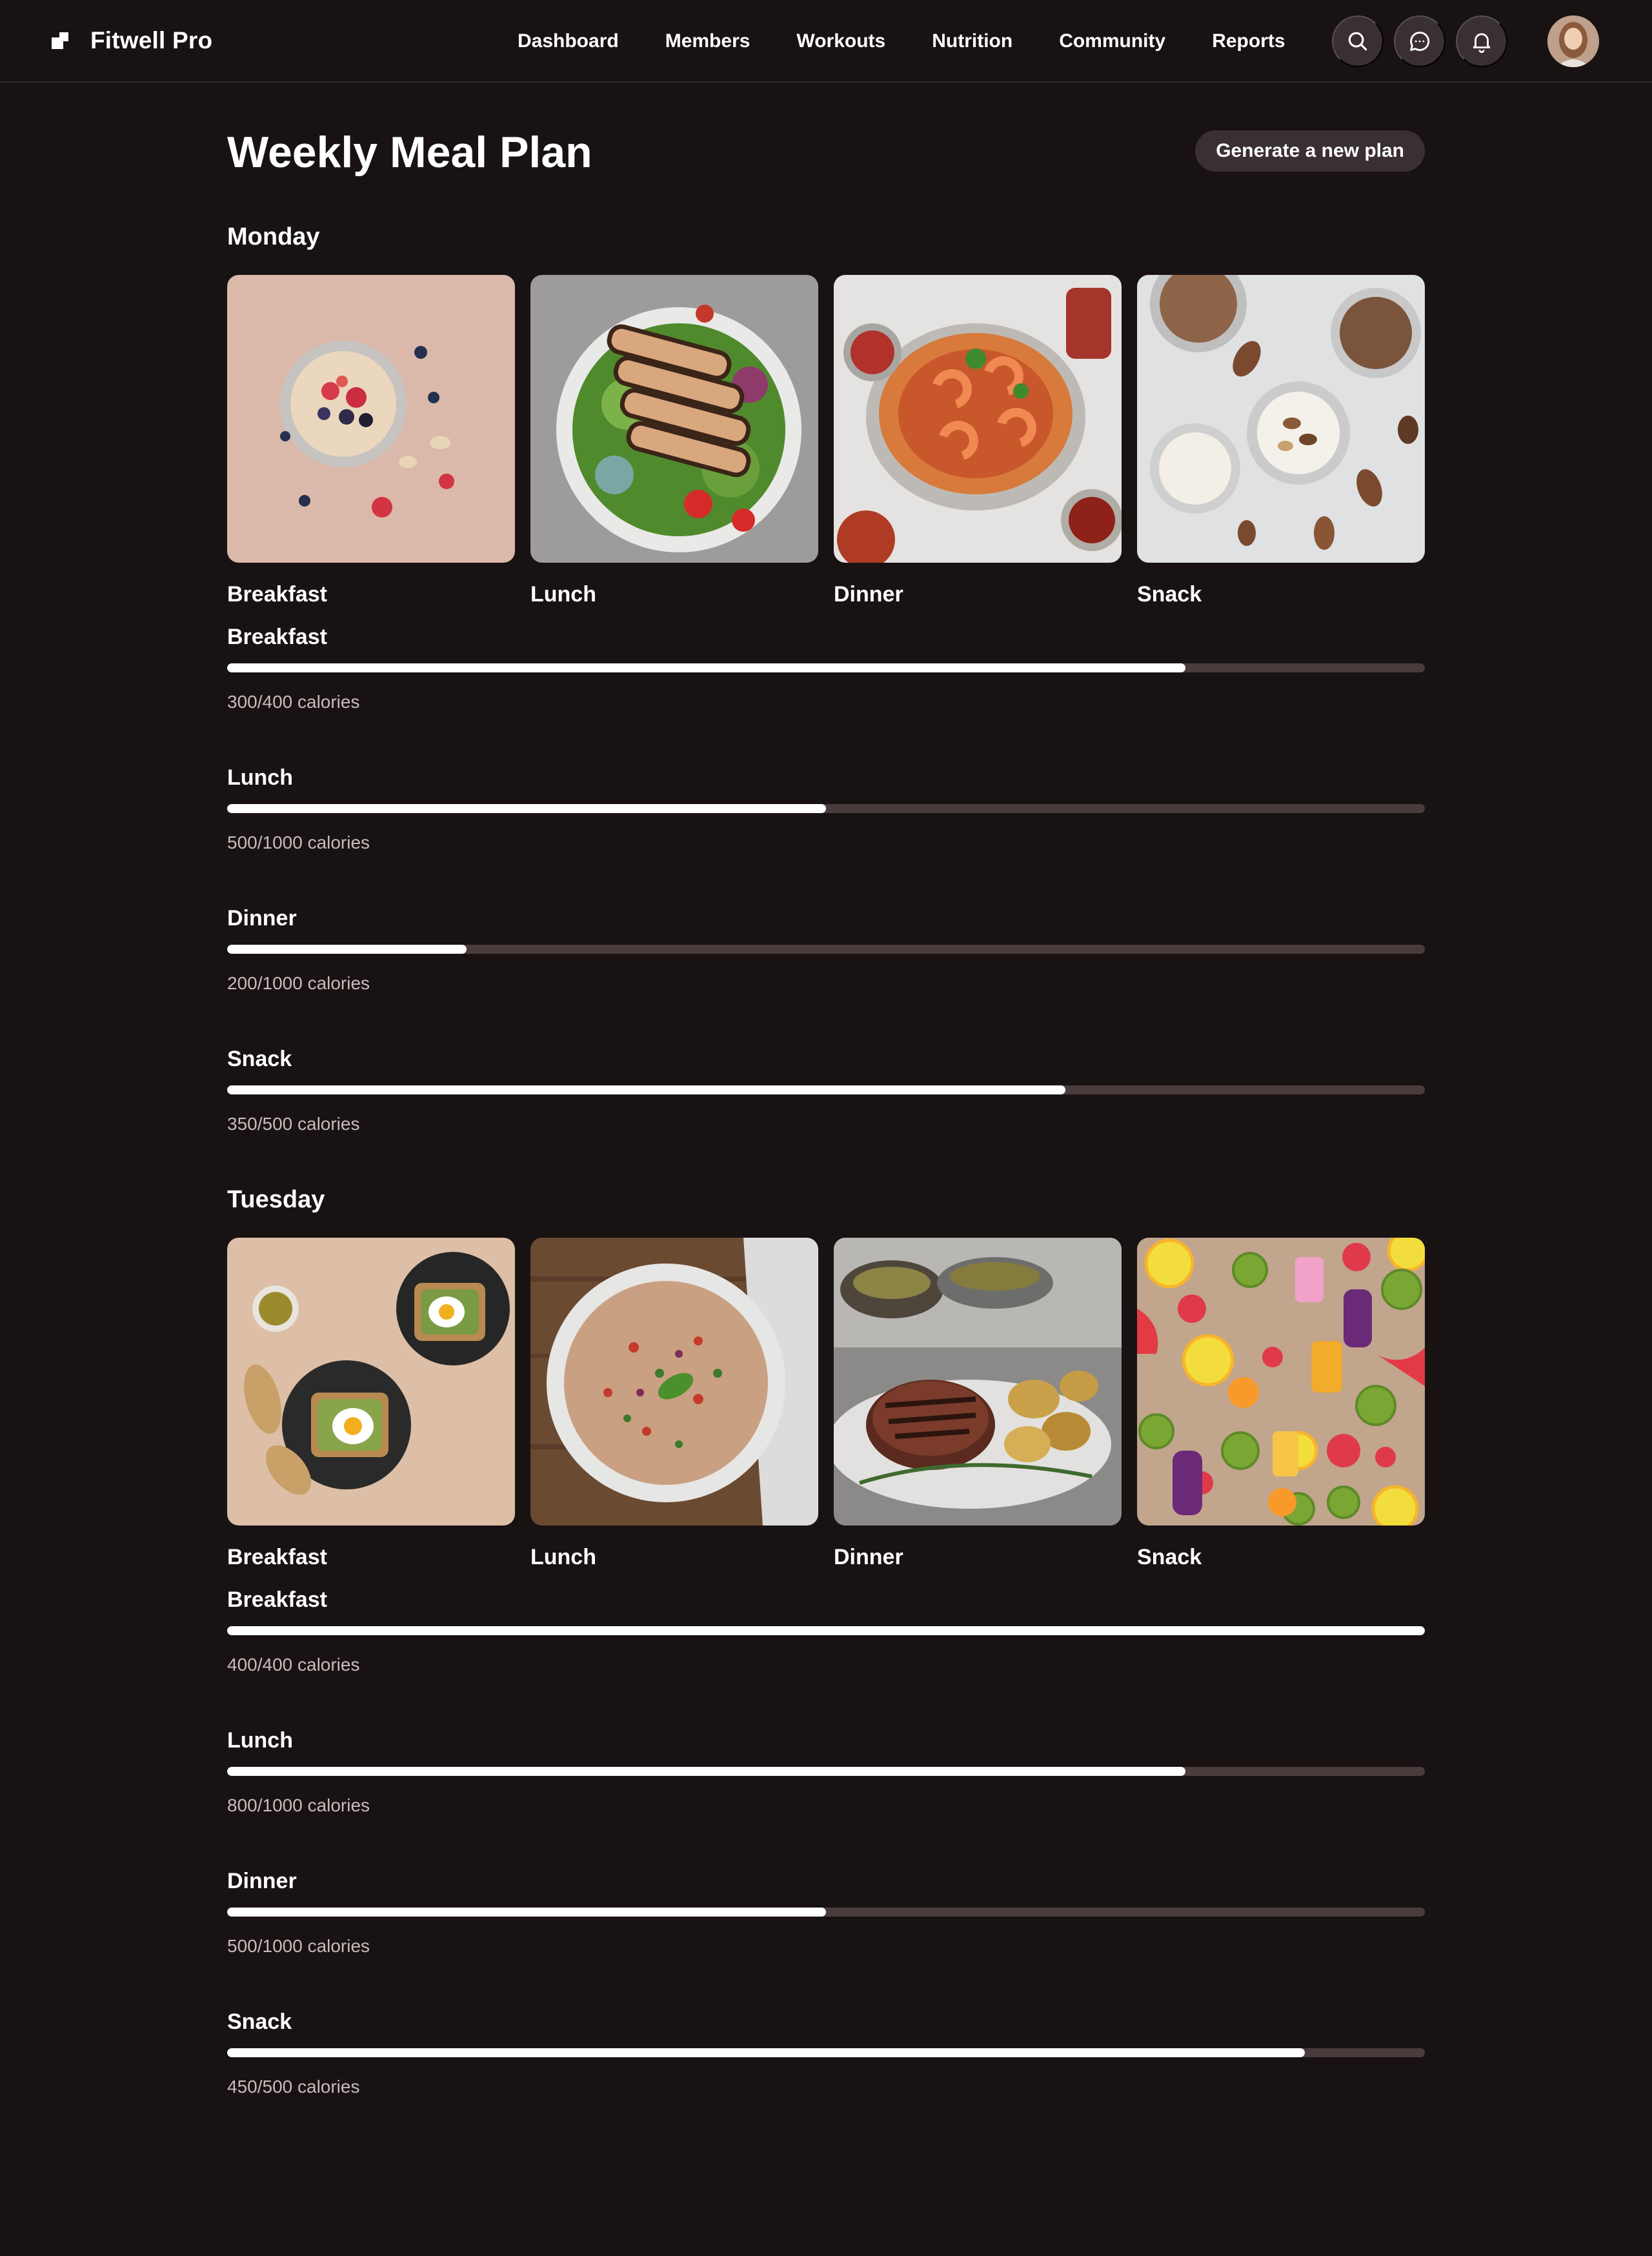 The height and width of the screenshot is (2256, 1652). Describe the element at coordinates (978, 1382) in the screenshot. I see `steak-with-potatoes-image` at that location.